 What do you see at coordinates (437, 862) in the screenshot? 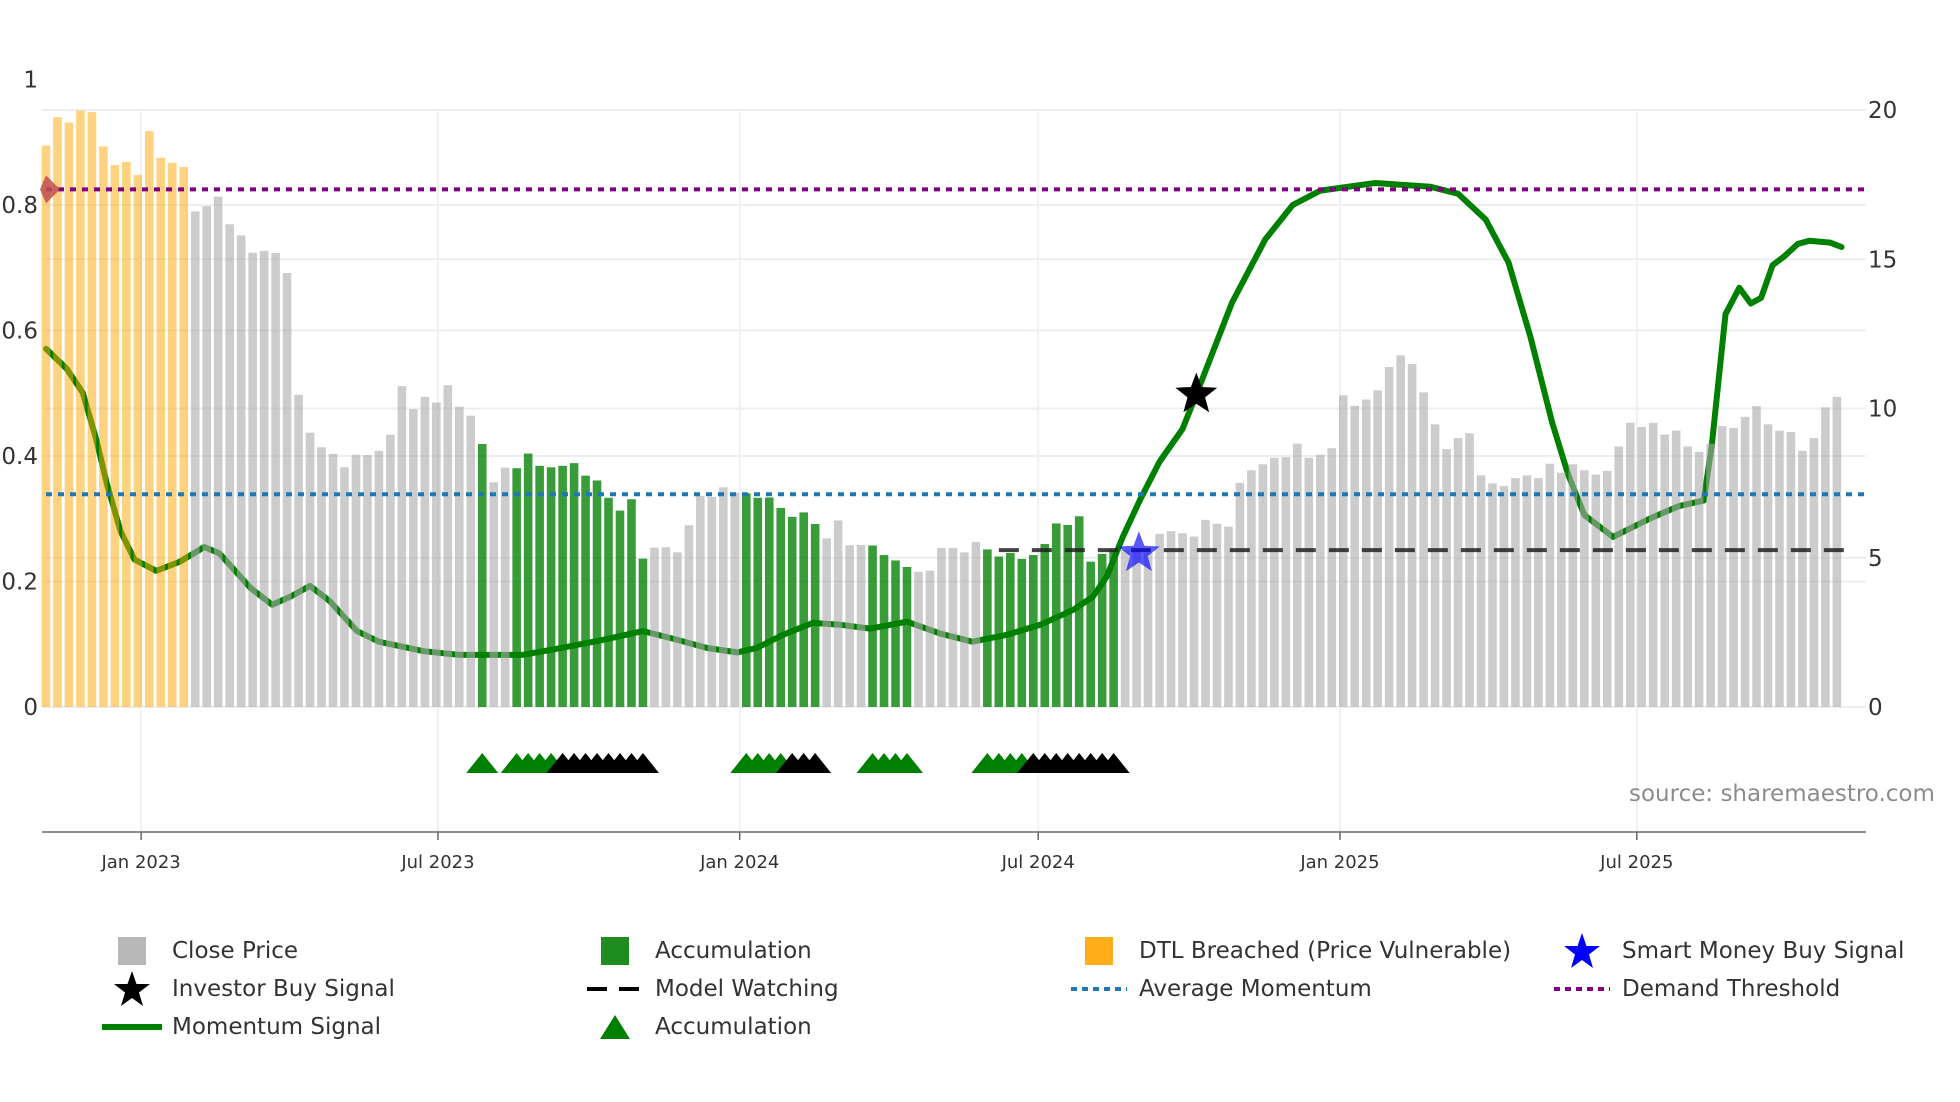
I see `x-tick-label: Jul 2023` at bounding box center [437, 862].